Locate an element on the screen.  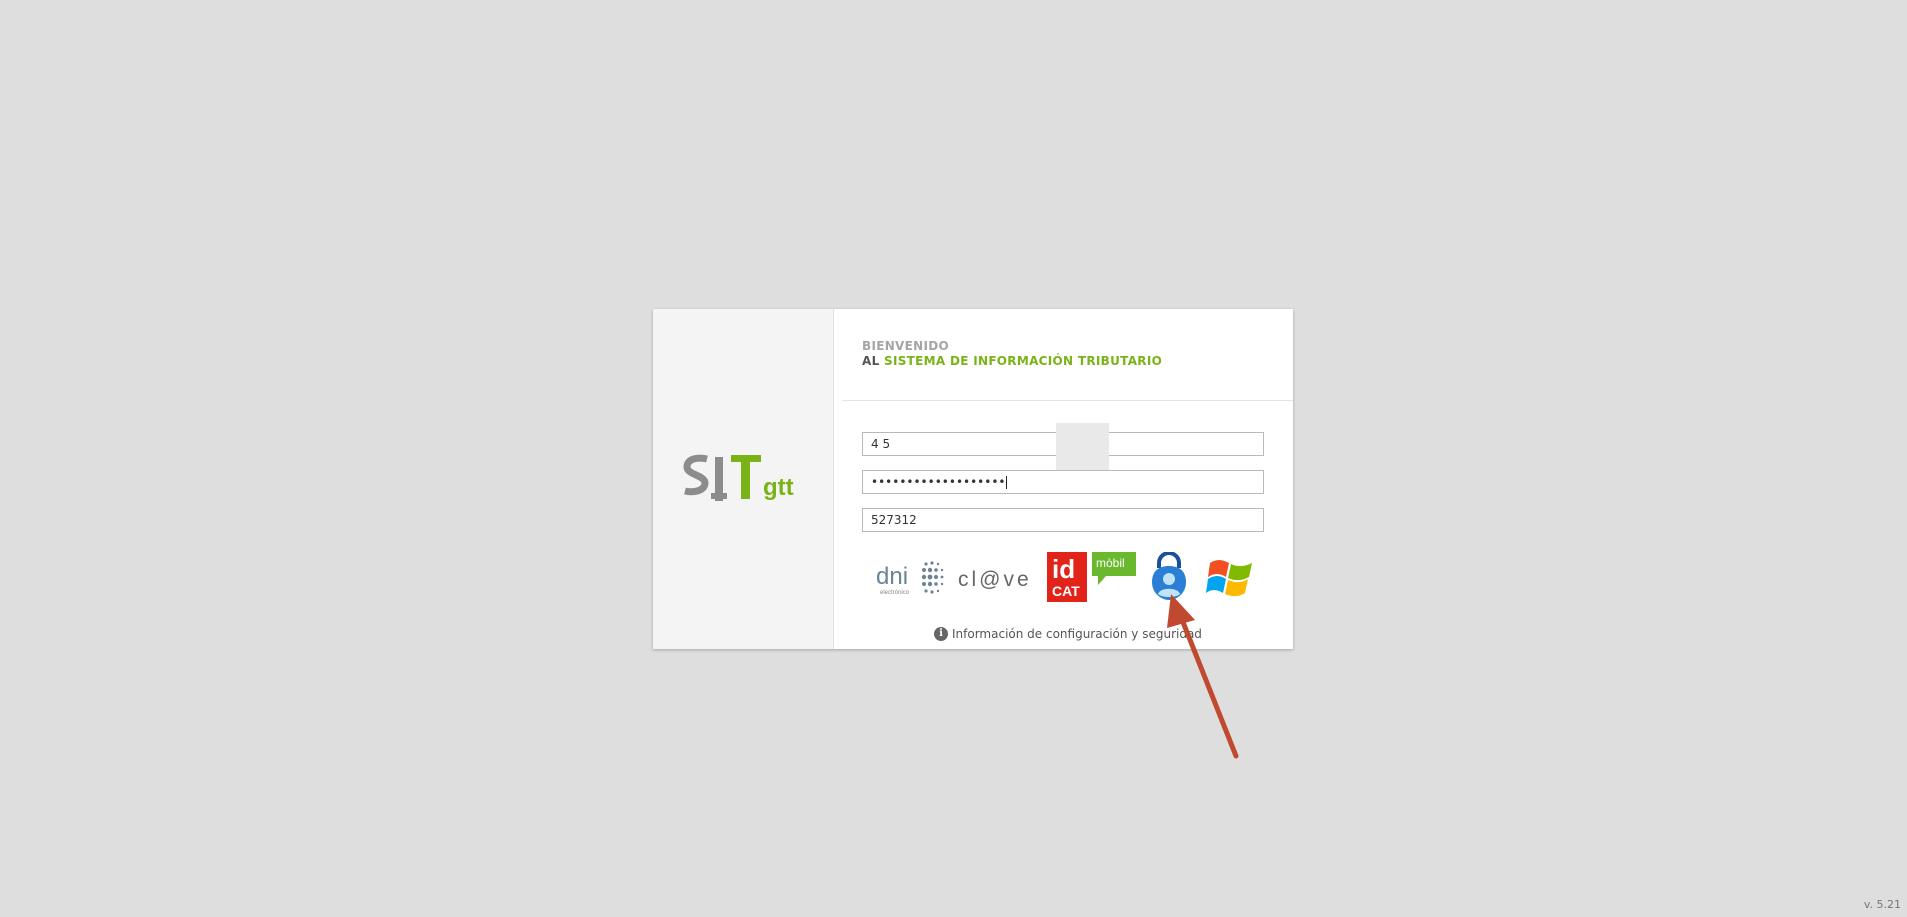
windows-button is located at coordinates (1231, 578).